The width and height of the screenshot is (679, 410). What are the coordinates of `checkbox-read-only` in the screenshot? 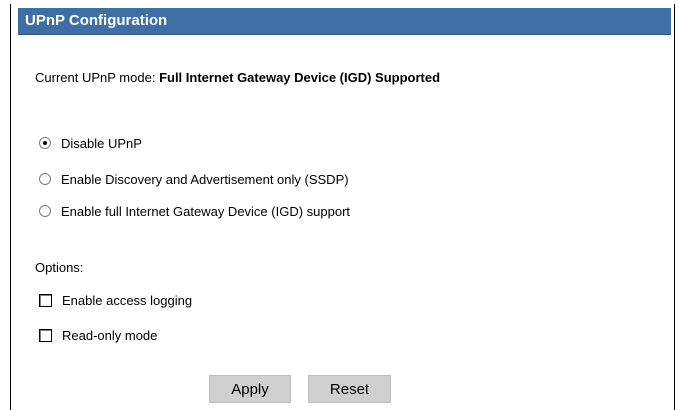 It's located at (45, 335).